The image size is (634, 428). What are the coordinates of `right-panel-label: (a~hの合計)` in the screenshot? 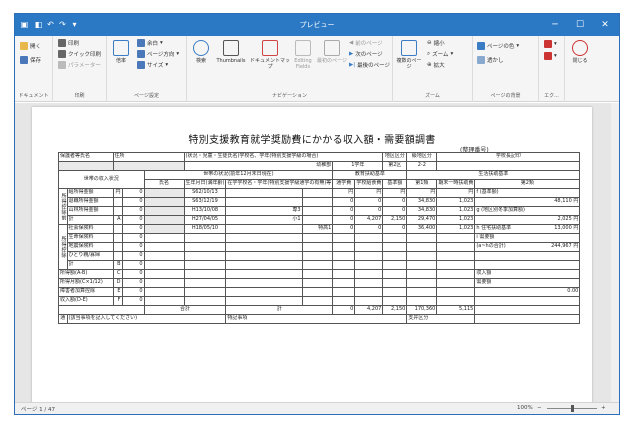 It's located at (491, 246).